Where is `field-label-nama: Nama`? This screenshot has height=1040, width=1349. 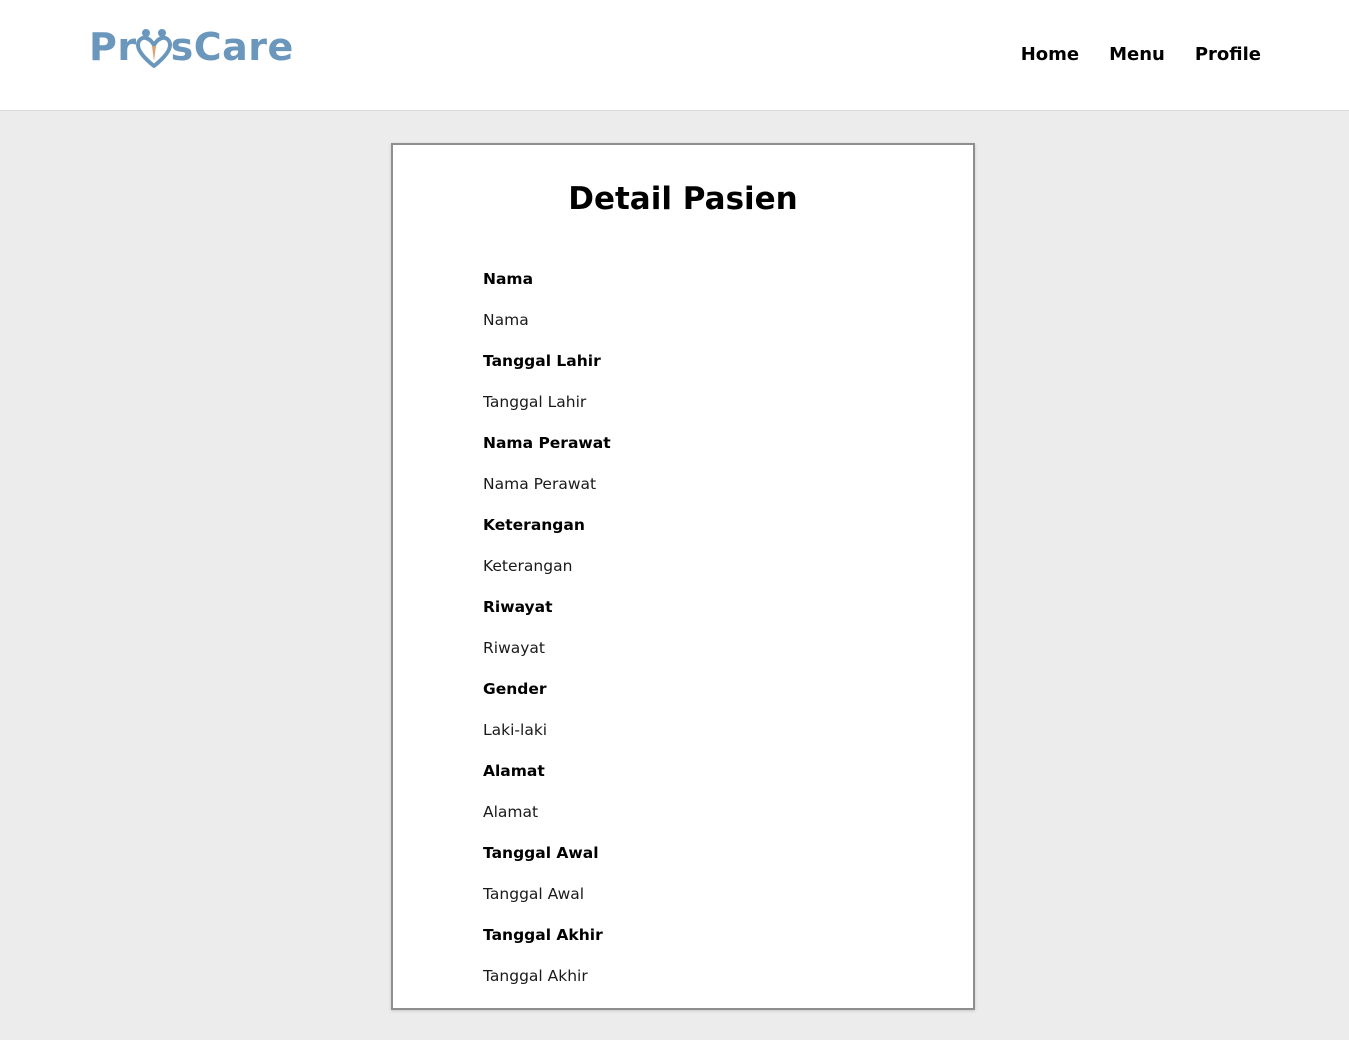
field-label-nama: Nama is located at coordinates (508, 279).